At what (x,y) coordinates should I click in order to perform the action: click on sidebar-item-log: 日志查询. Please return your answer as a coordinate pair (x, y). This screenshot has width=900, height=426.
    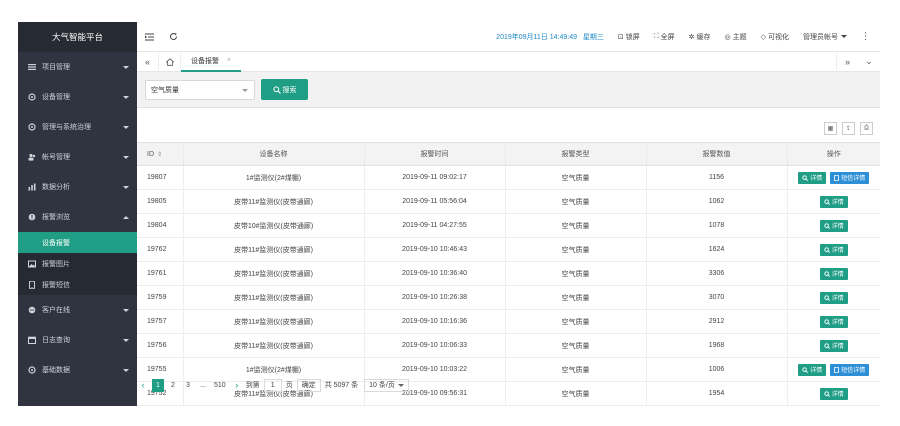
    Looking at the image, I should click on (77, 340).